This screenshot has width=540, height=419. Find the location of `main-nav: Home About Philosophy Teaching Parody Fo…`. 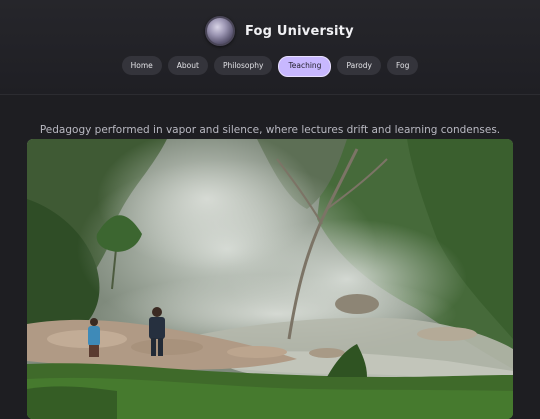

main-nav: Home About Philosophy Teaching Parody Fo… is located at coordinates (270, 66).